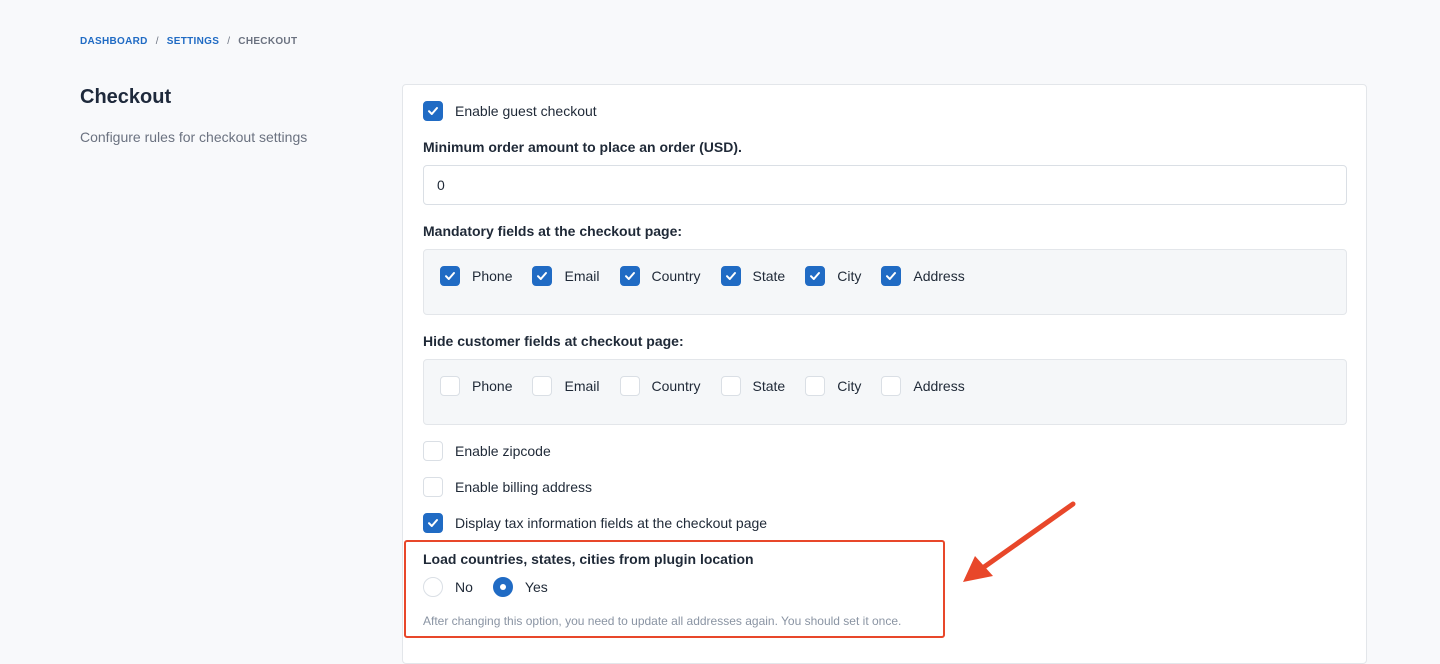  I want to click on mandatory-option: Address, so click(923, 276).